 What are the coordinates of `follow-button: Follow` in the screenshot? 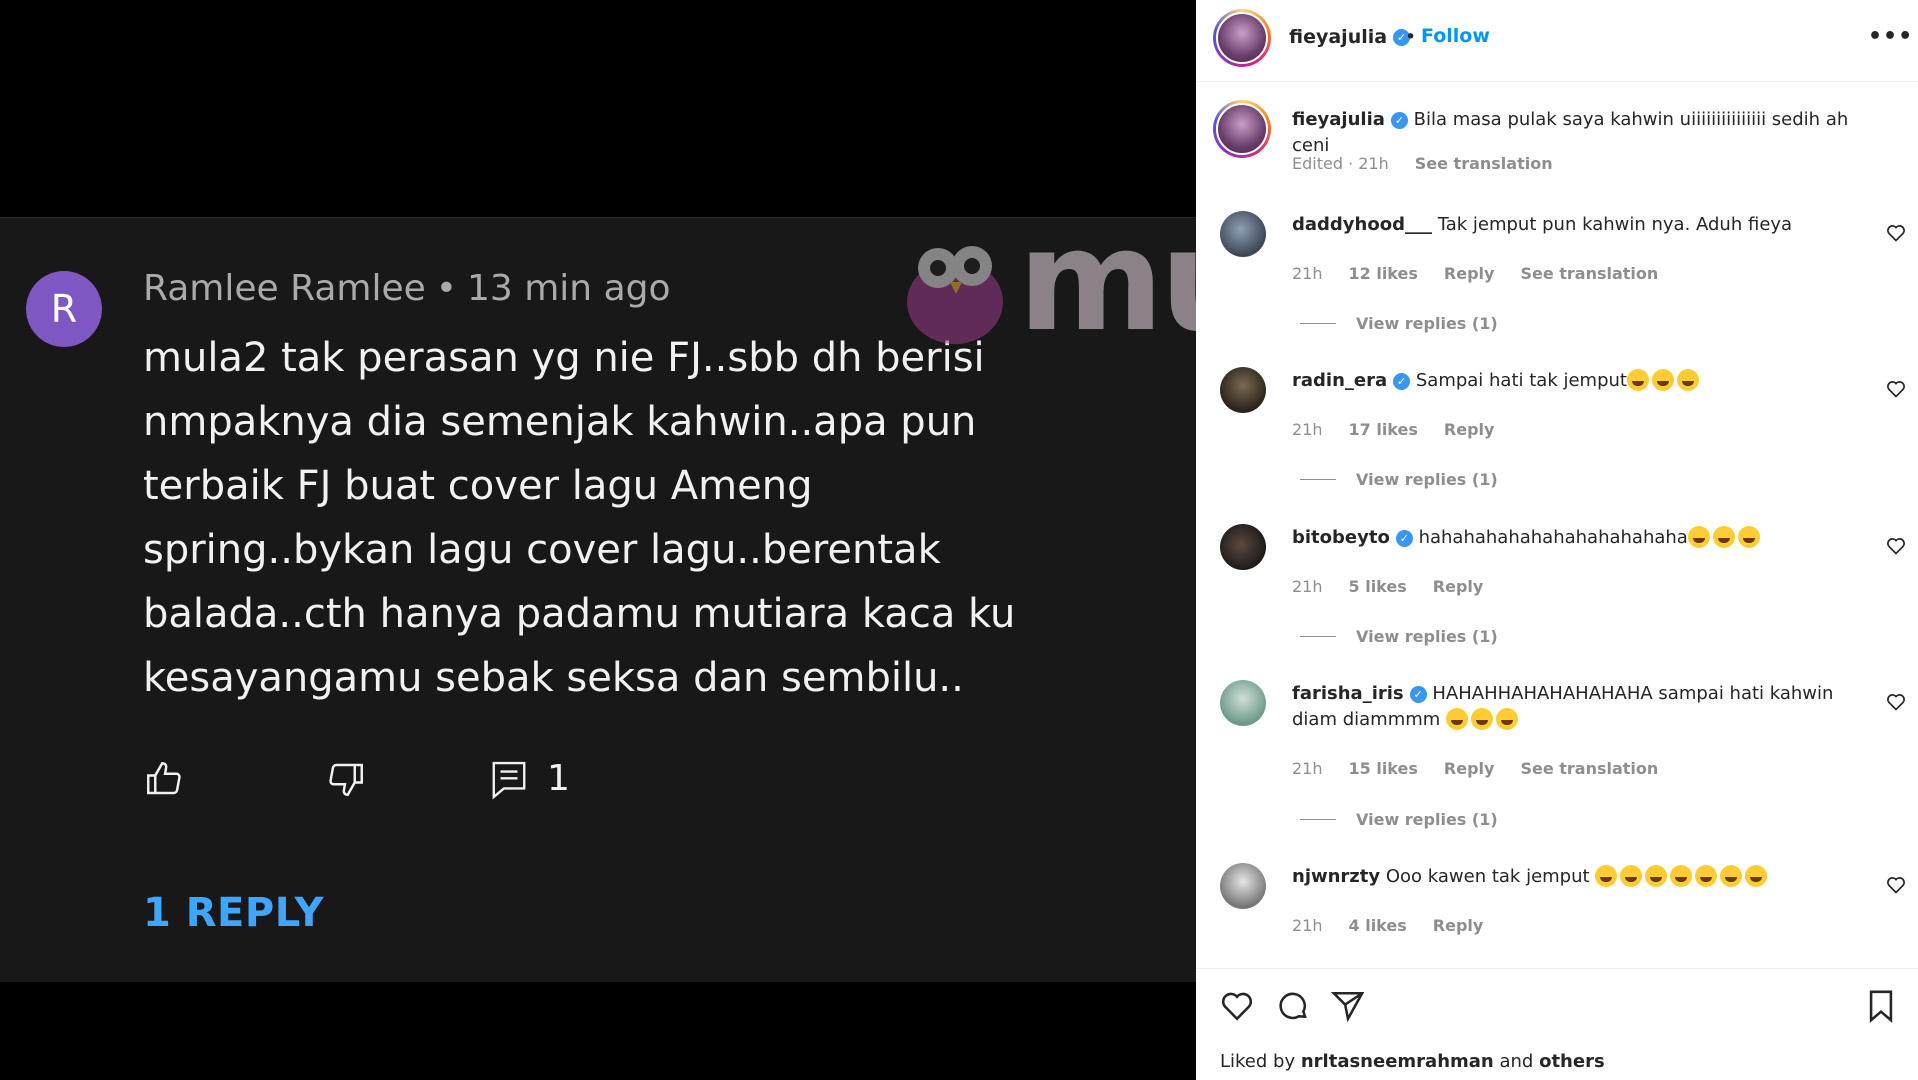 It's located at (1455, 36).